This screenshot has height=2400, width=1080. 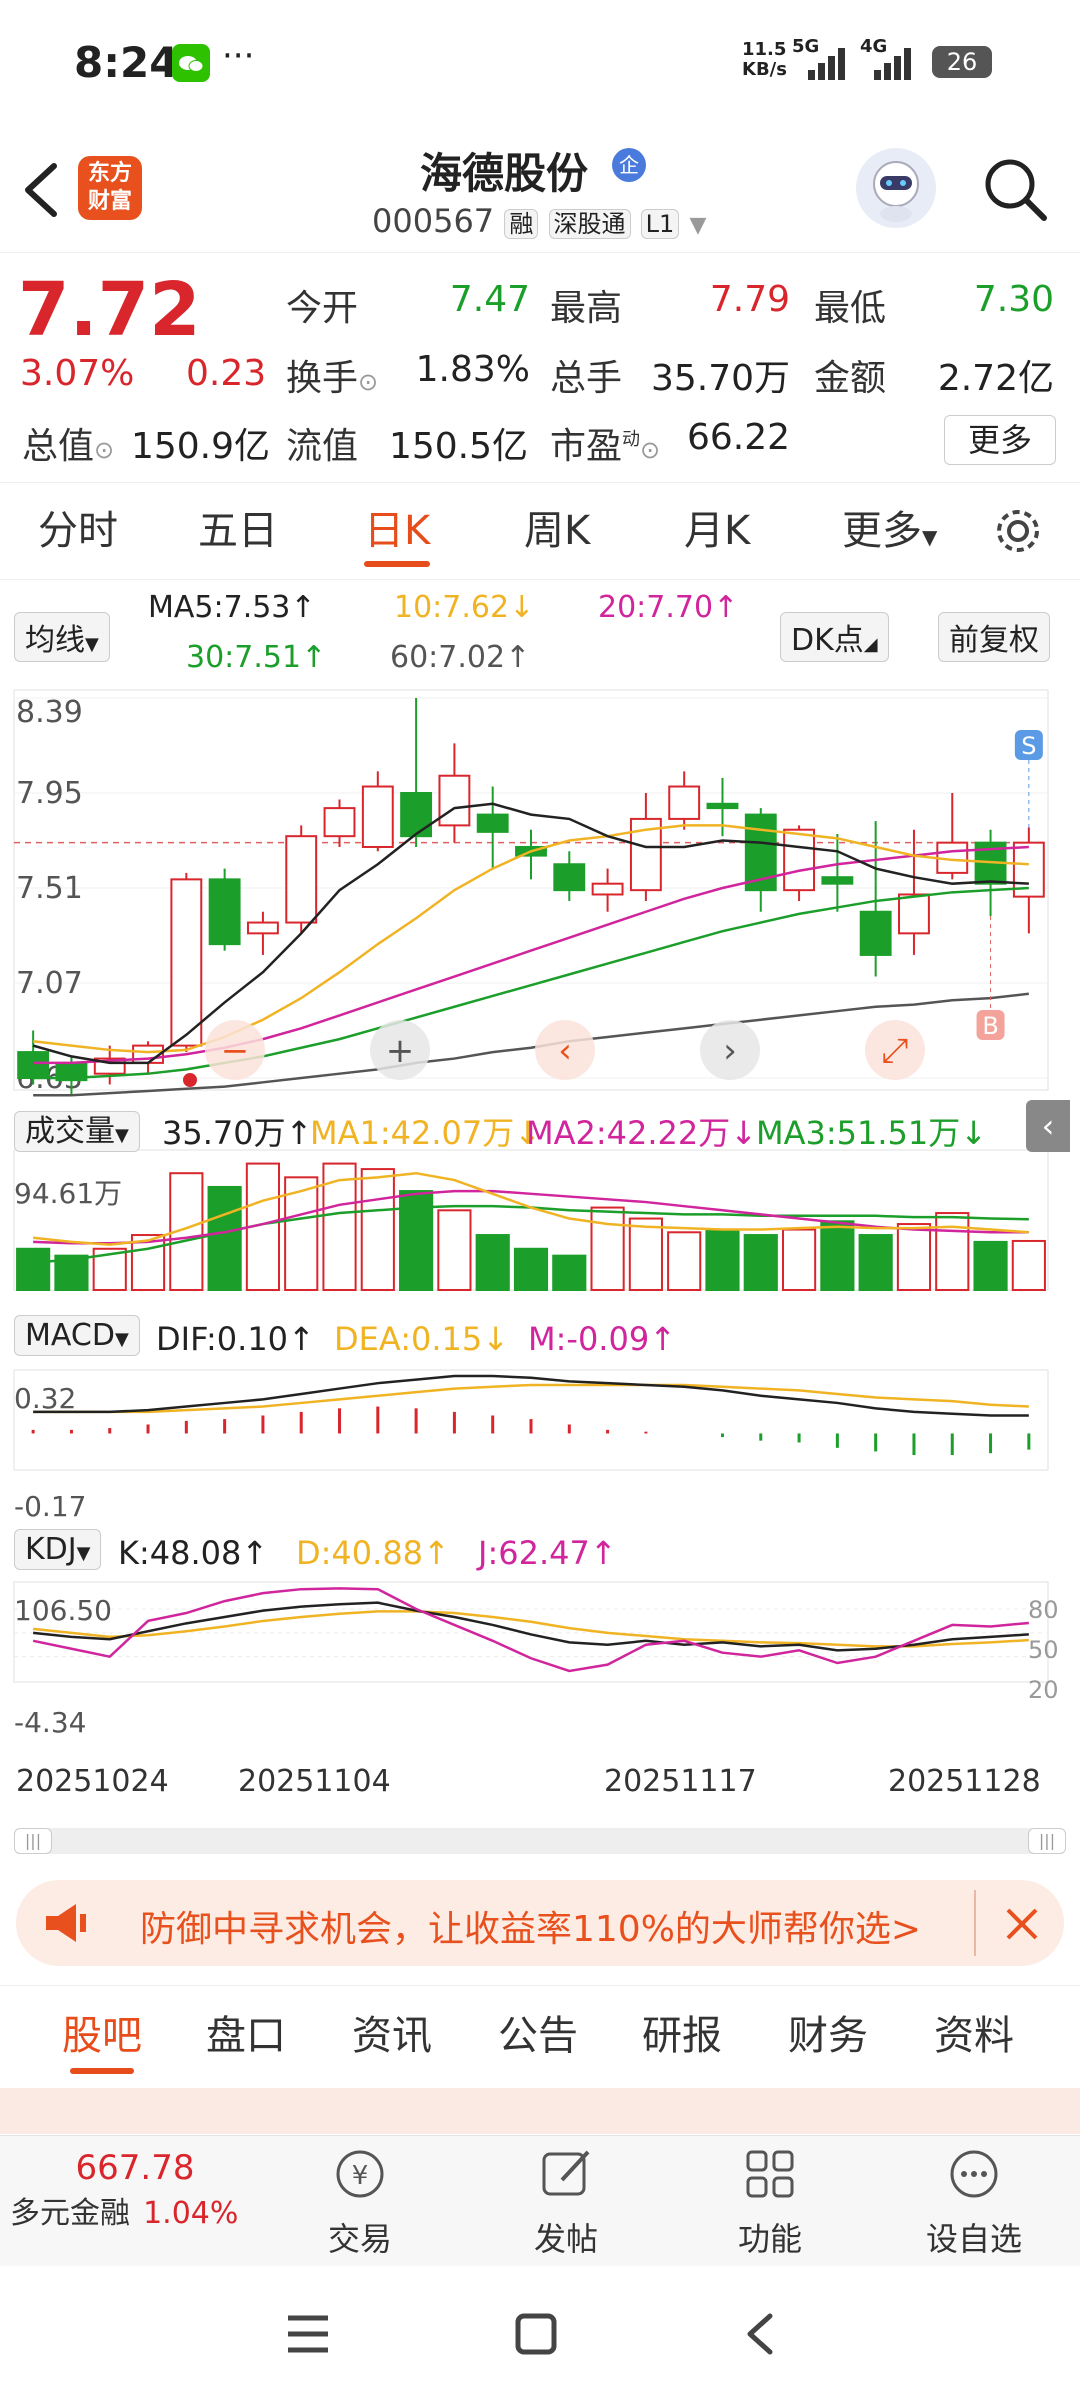 I want to click on kdj-level-20: 20, so click(x=1043, y=1690).